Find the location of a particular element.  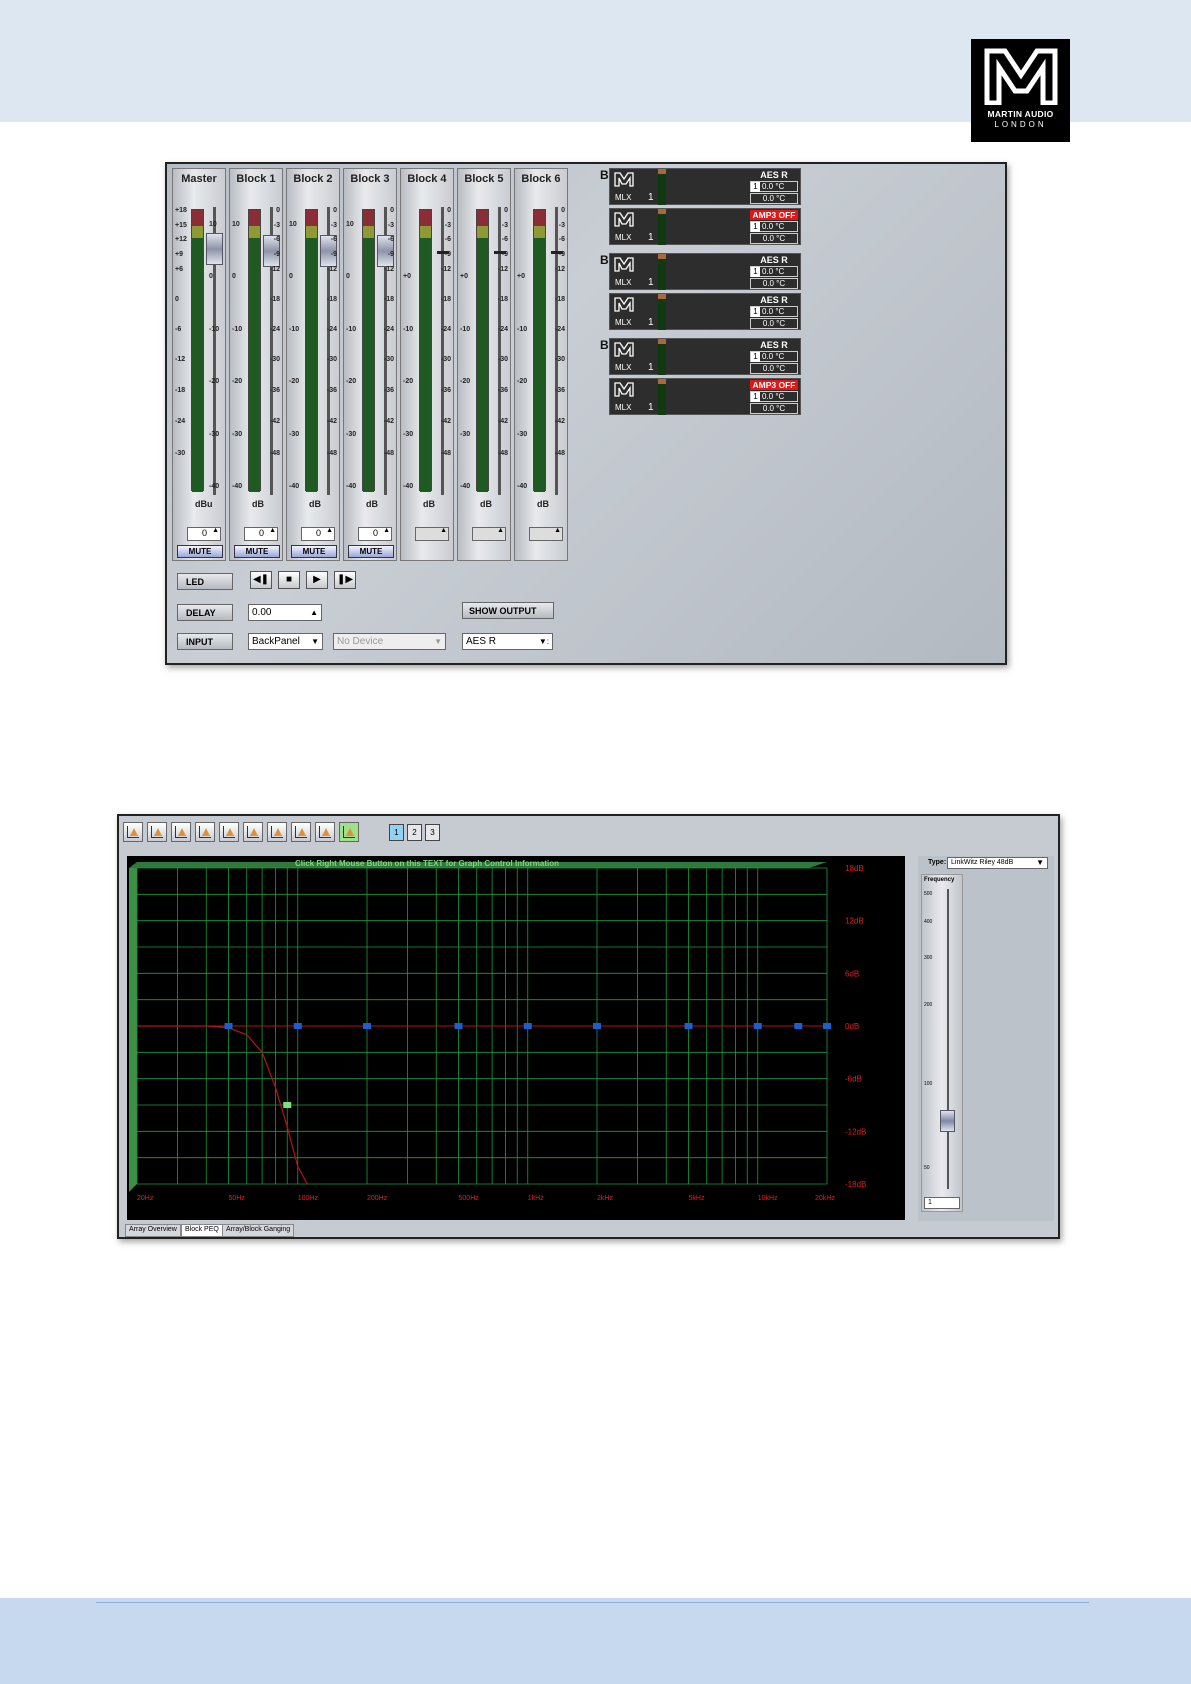

filter-shape-icon is located at coordinates (133, 832).